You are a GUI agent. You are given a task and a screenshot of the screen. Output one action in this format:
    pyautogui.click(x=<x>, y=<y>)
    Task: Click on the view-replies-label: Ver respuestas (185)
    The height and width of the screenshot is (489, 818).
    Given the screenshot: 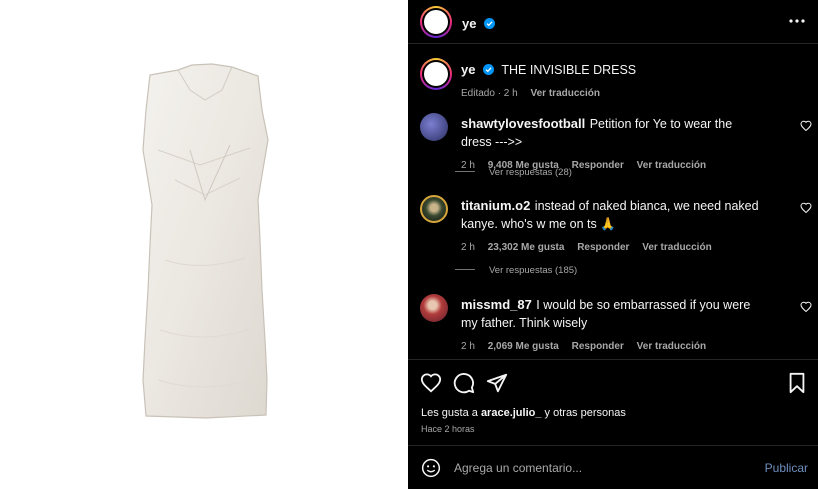 What is the action you would take?
    pyautogui.click(x=533, y=270)
    